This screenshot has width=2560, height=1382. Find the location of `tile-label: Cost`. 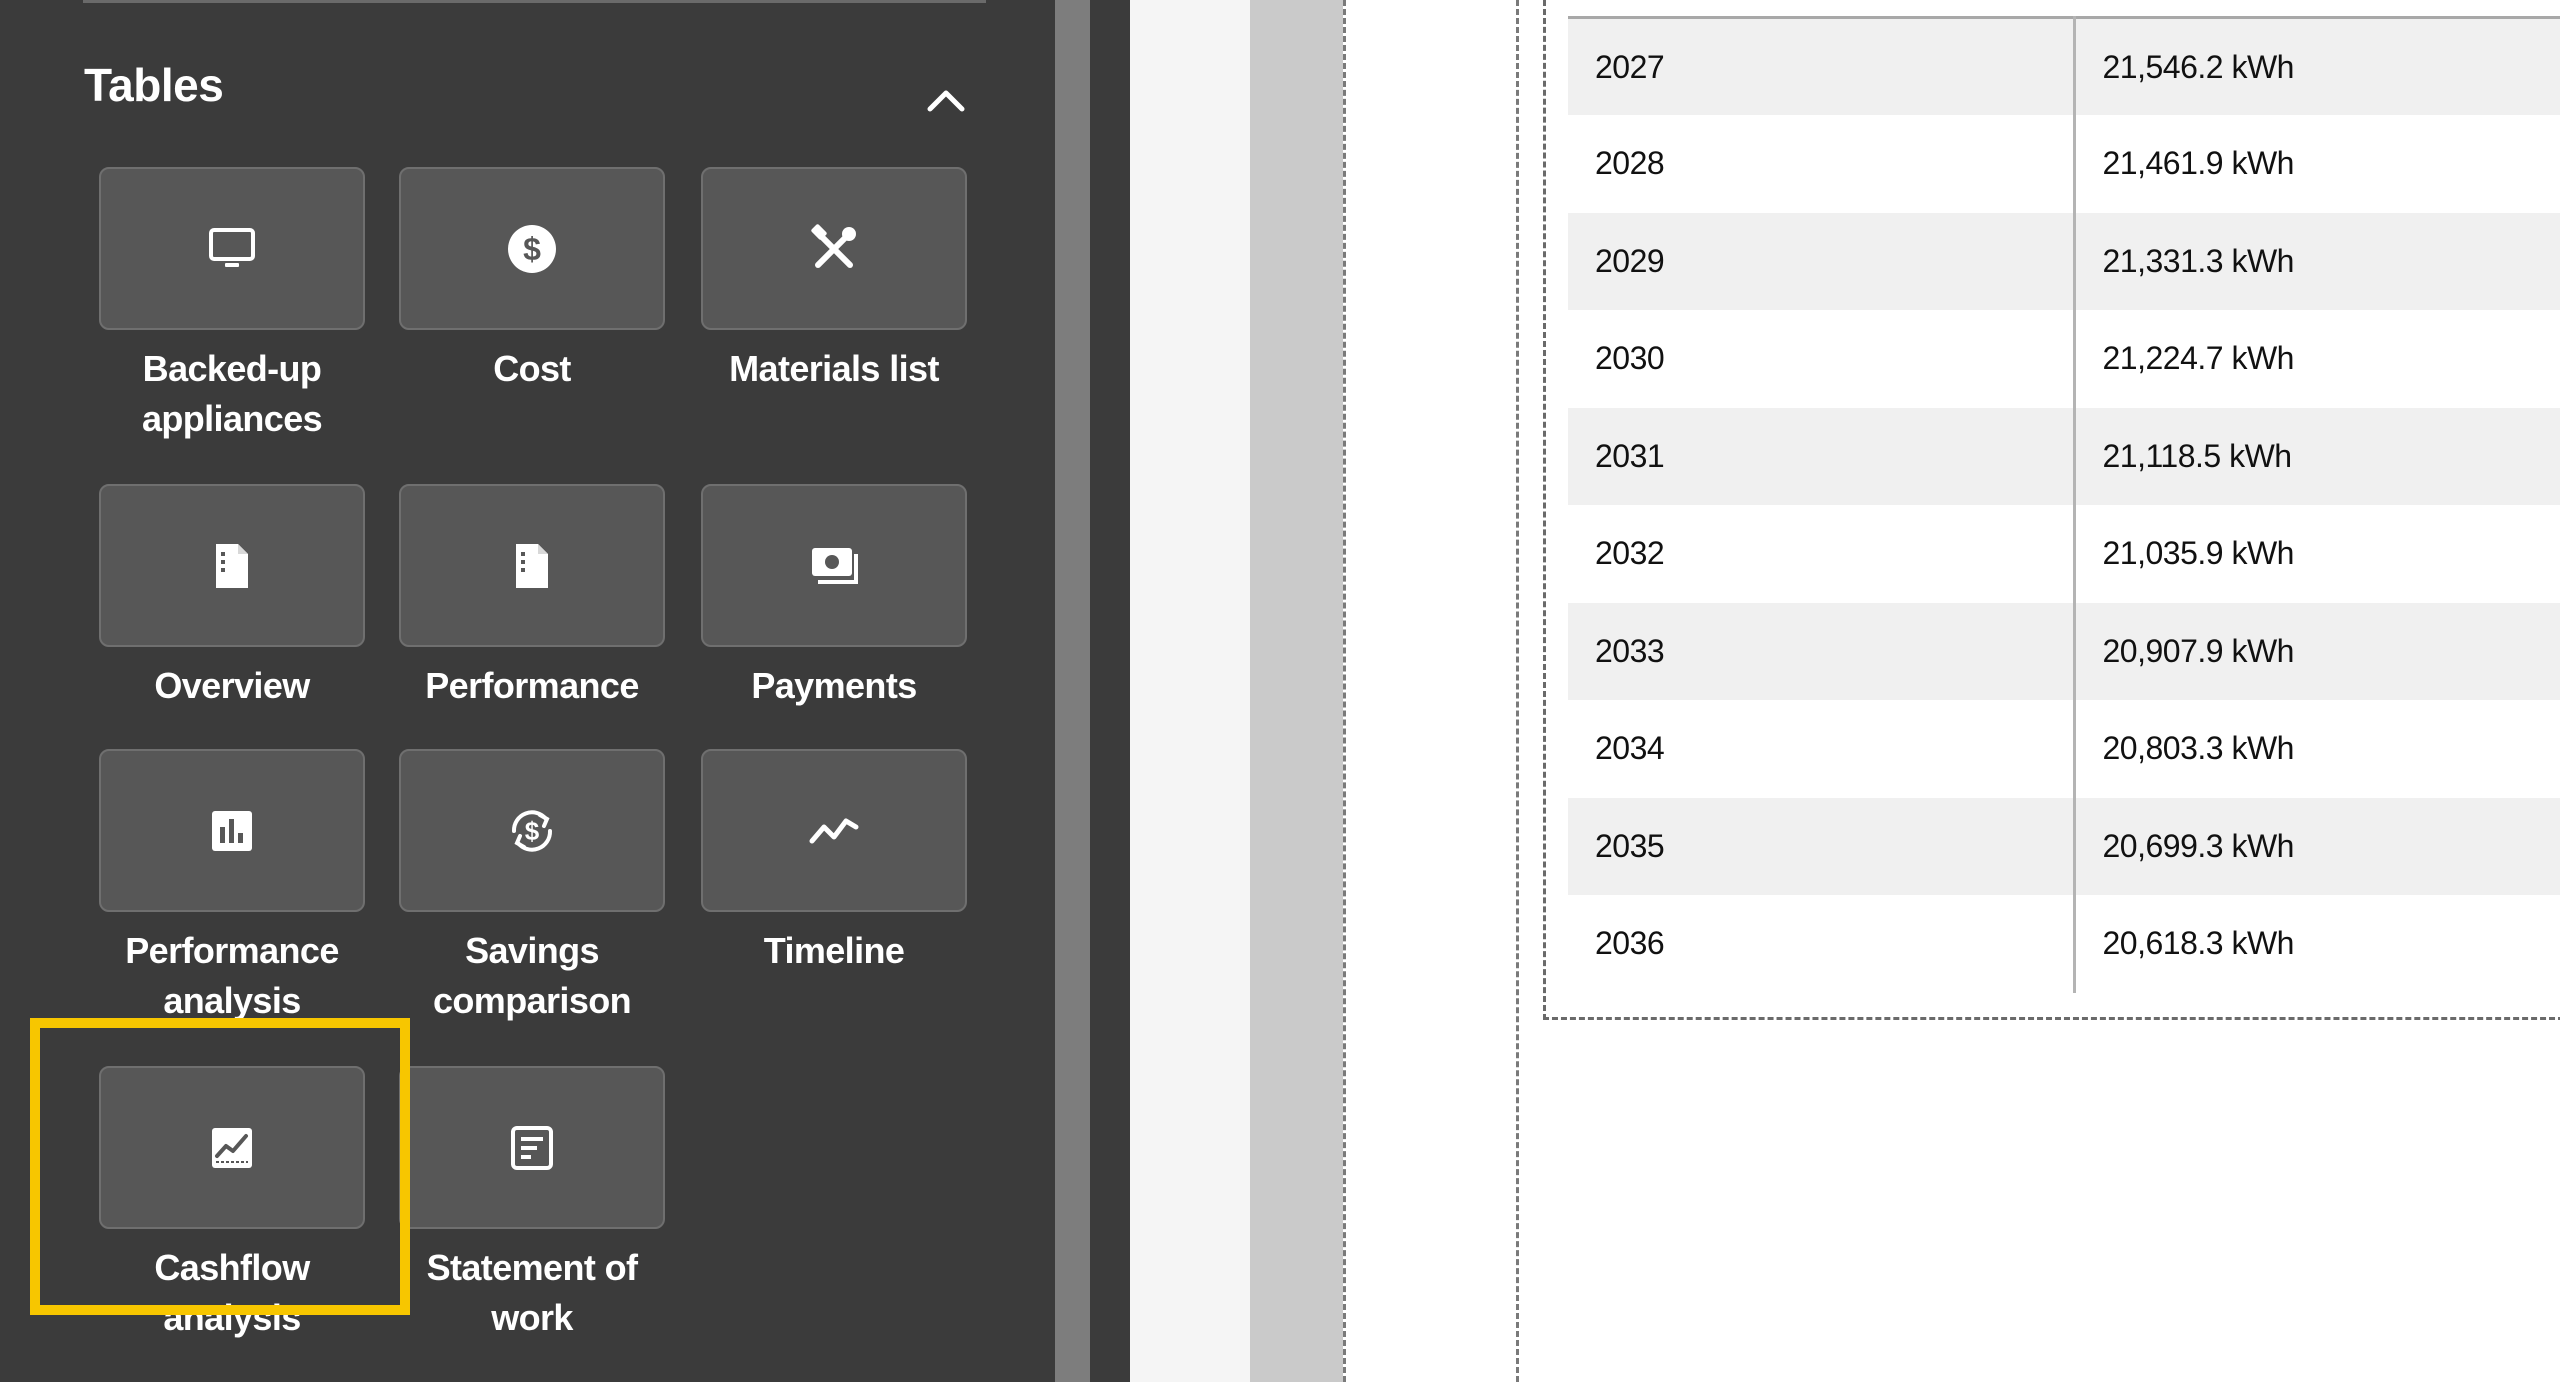

tile-label: Cost is located at coordinates (532, 369).